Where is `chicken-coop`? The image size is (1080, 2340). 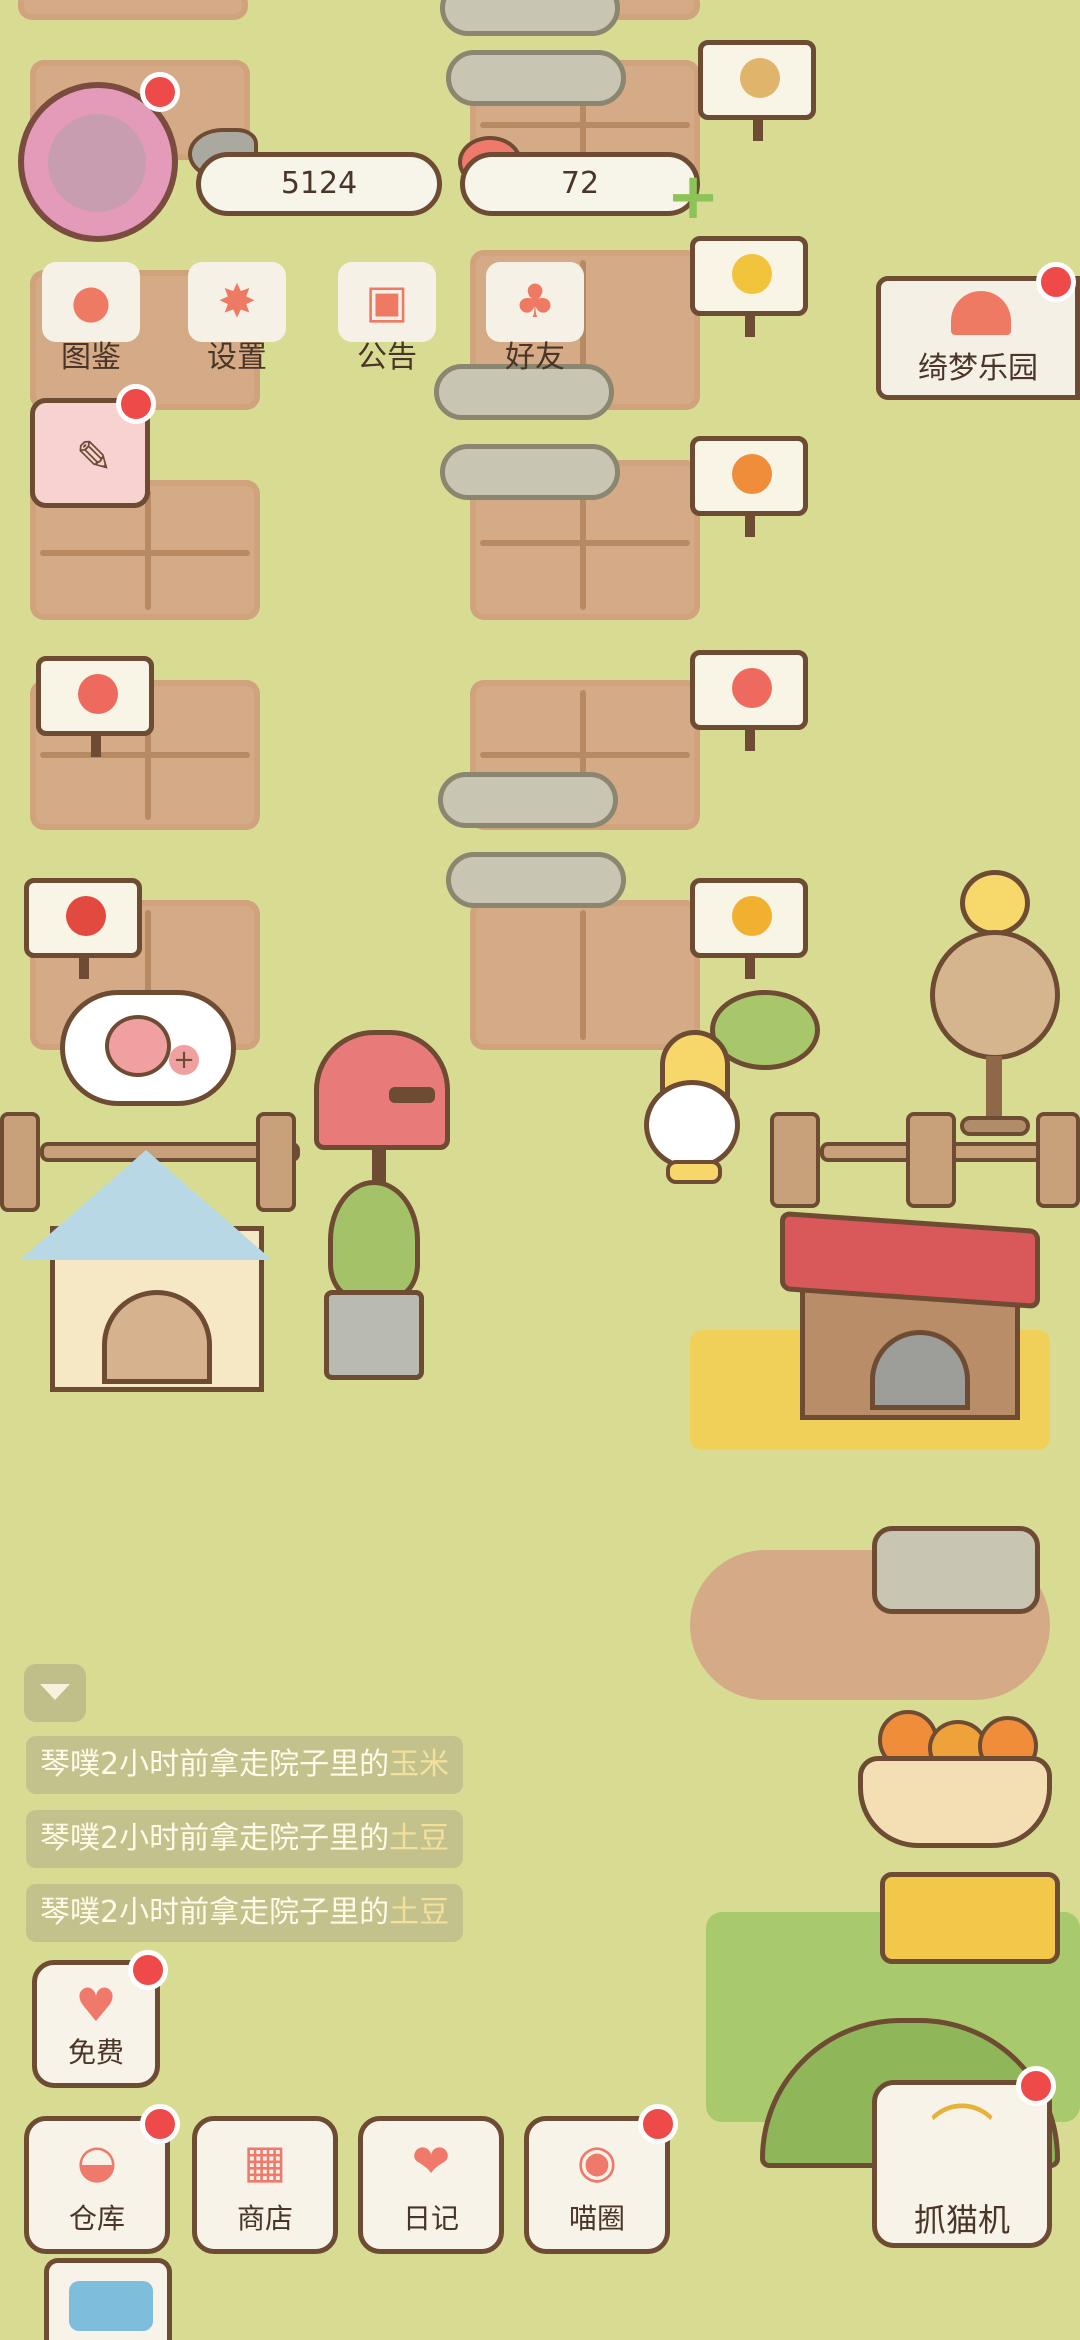 chicken-coop is located at coordinates (910, 1320).